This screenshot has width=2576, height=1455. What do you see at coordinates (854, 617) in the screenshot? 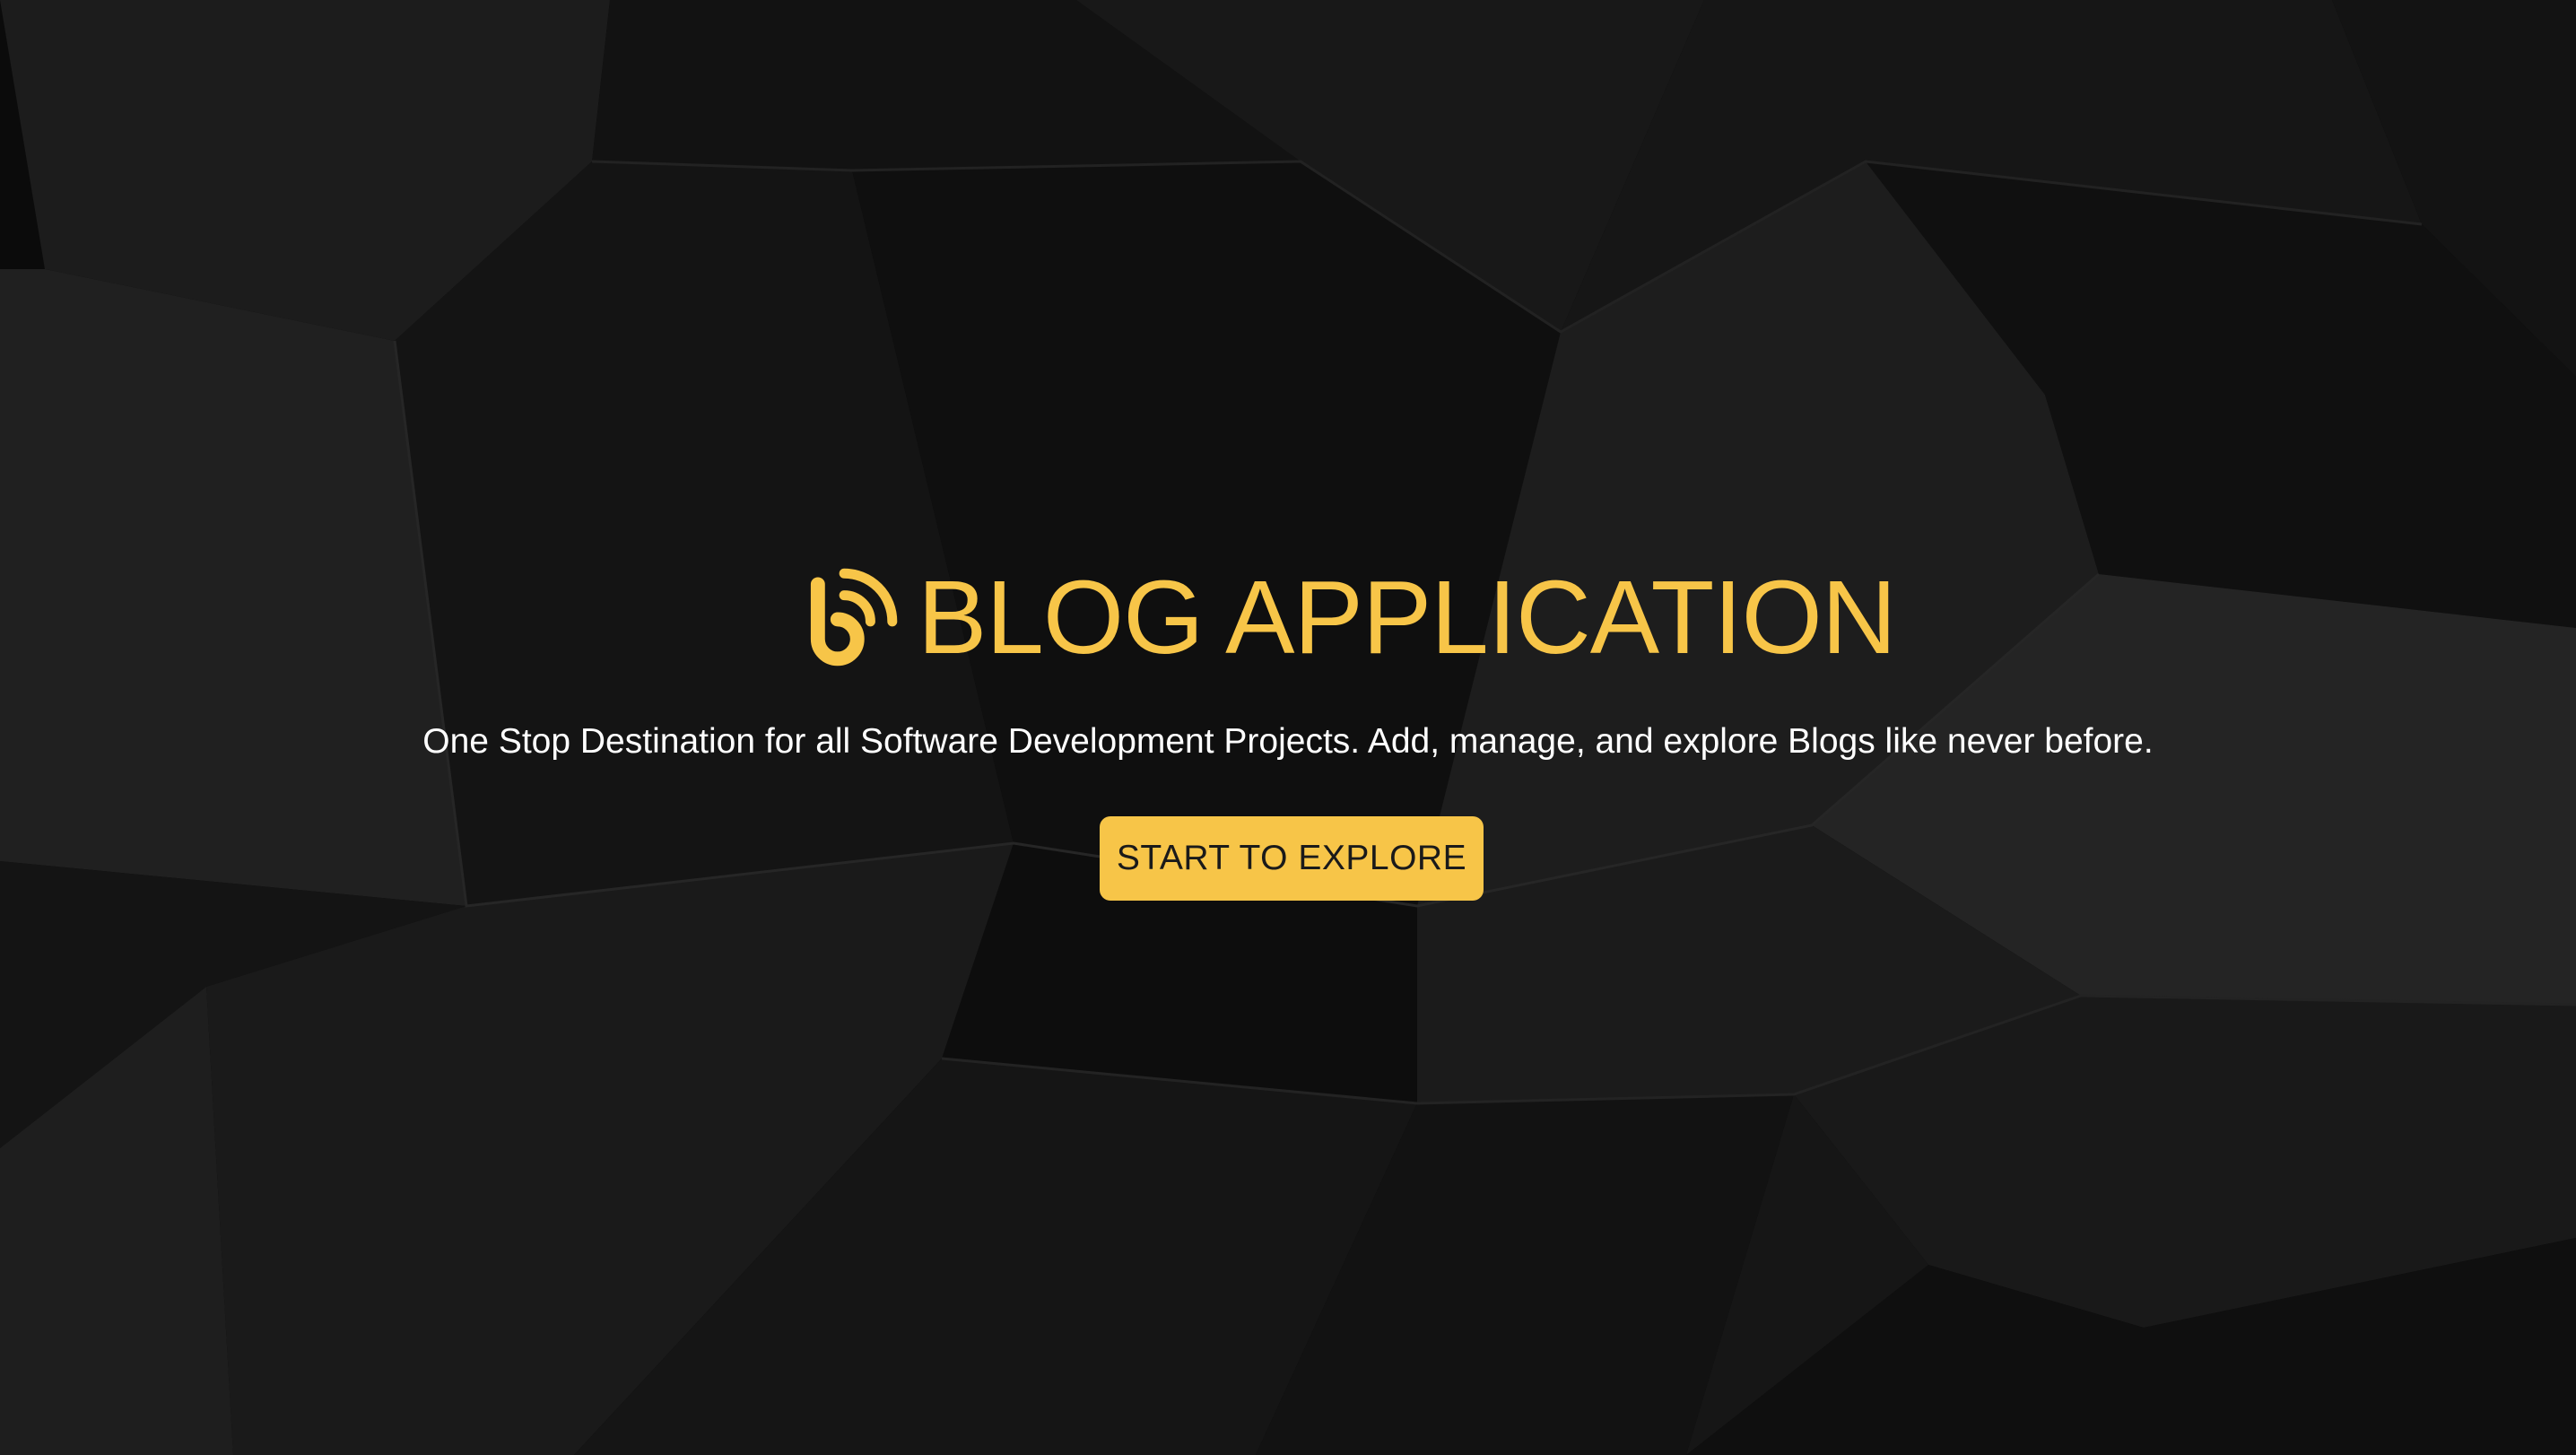
I see `blog-rss-icon` at bounding box center [854, 617].